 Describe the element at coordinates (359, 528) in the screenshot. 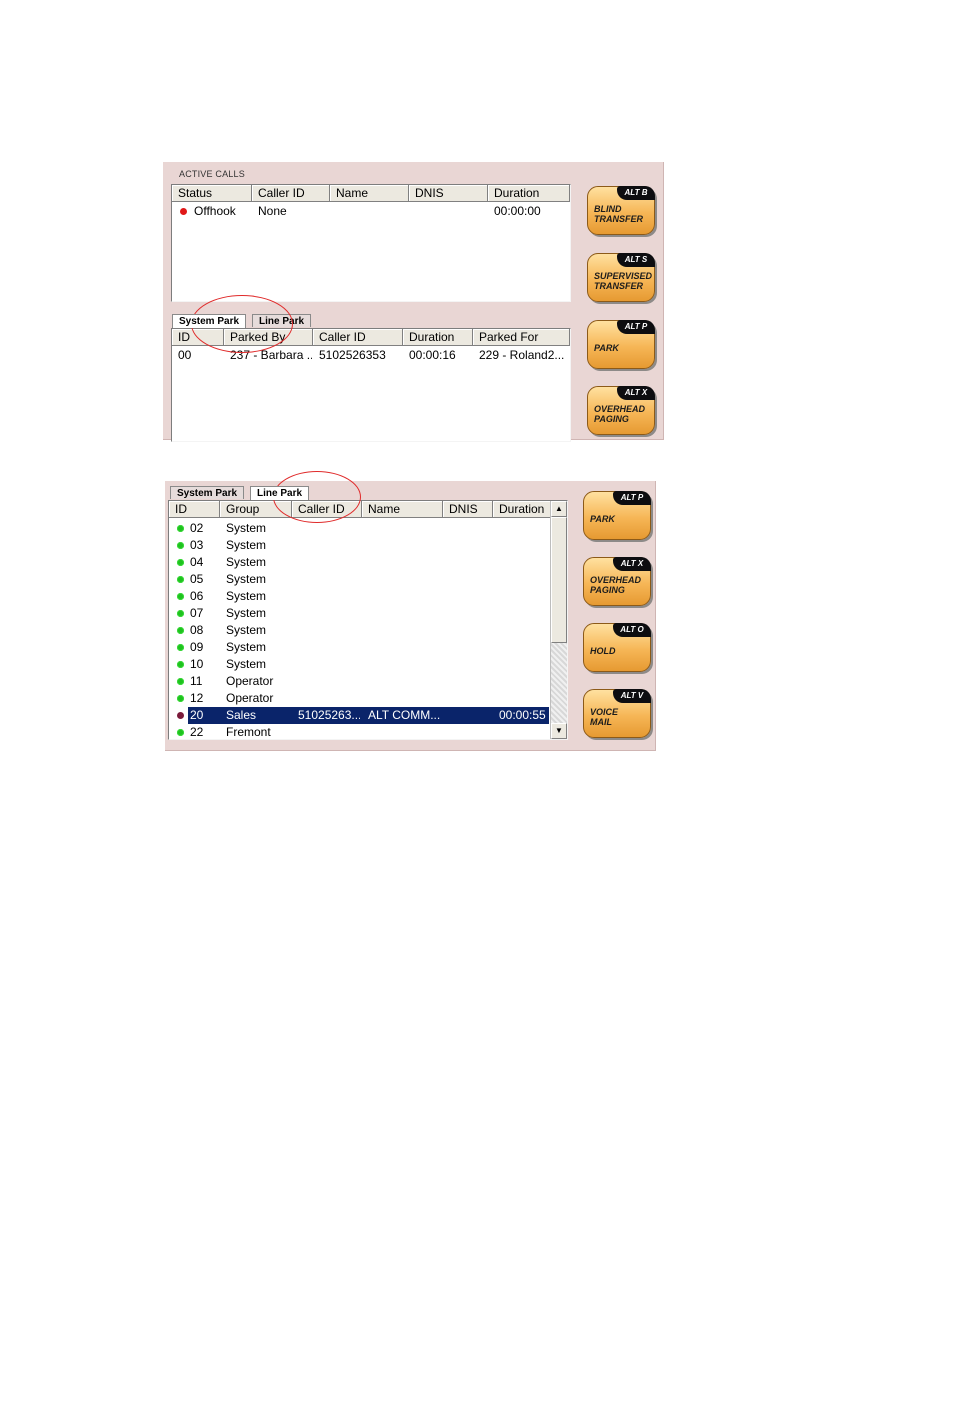

I see `line-row: 02 System` at that location.